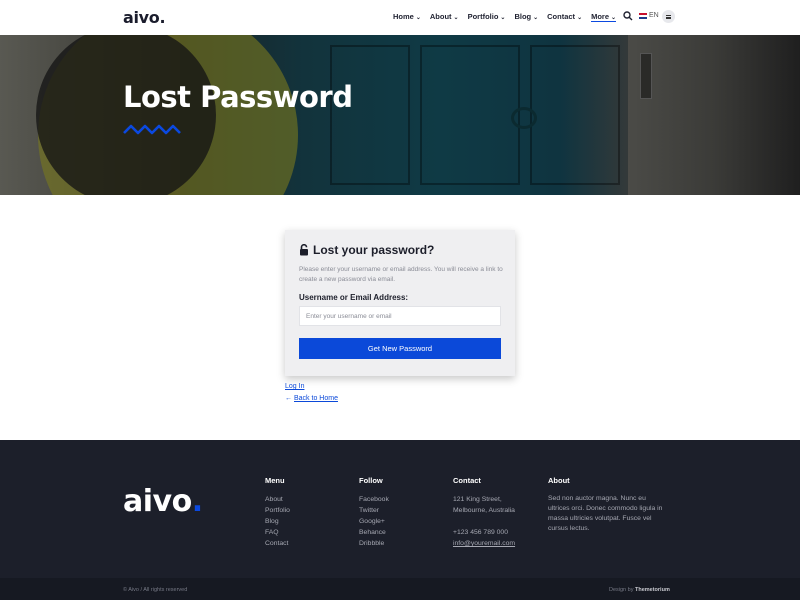  Describe the element at coordinates (238, 97) in the screenshot. I see `page-title: Lost Password` at that location.